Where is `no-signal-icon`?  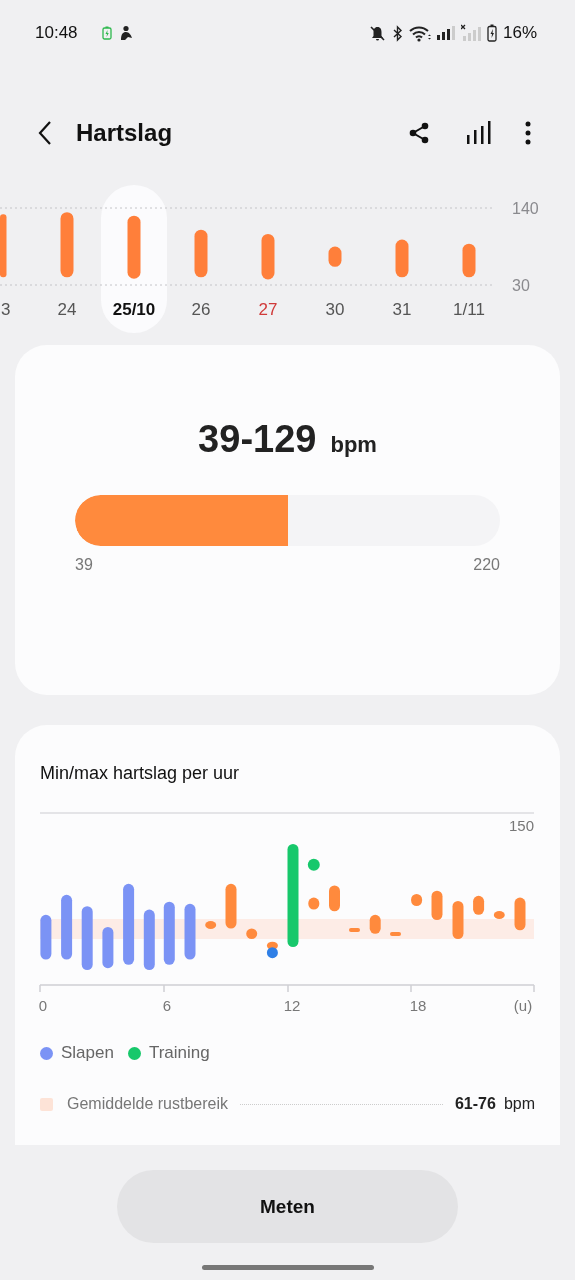 no-signal-icon is located at coordinates (470, 33).